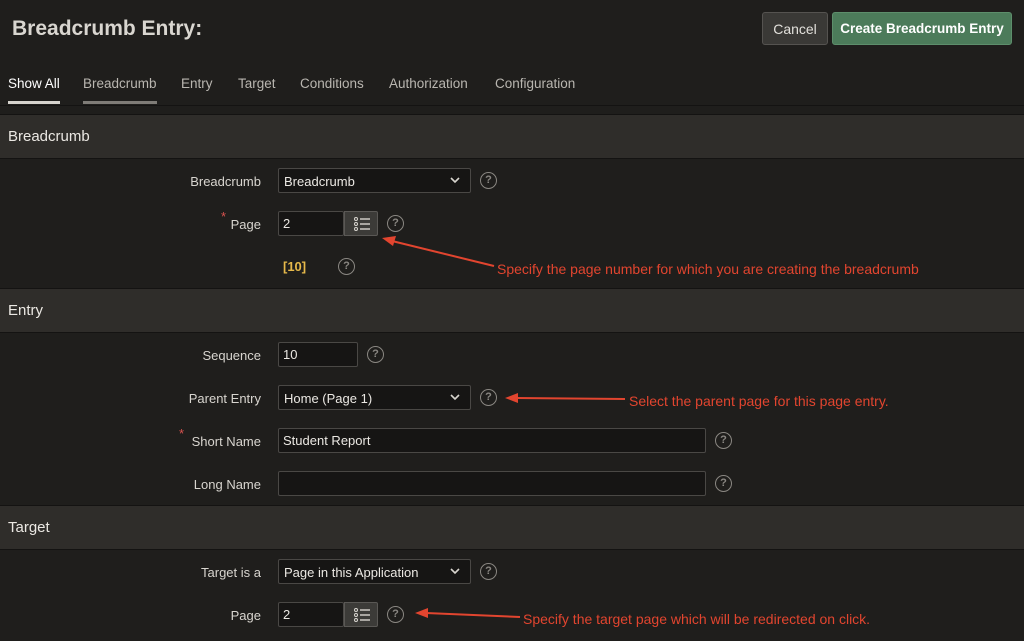 This screenshot has height=641, width=1024. Describe the element at coordinates (468, 613) in the screenshot. I see `arrow-target` at that location.